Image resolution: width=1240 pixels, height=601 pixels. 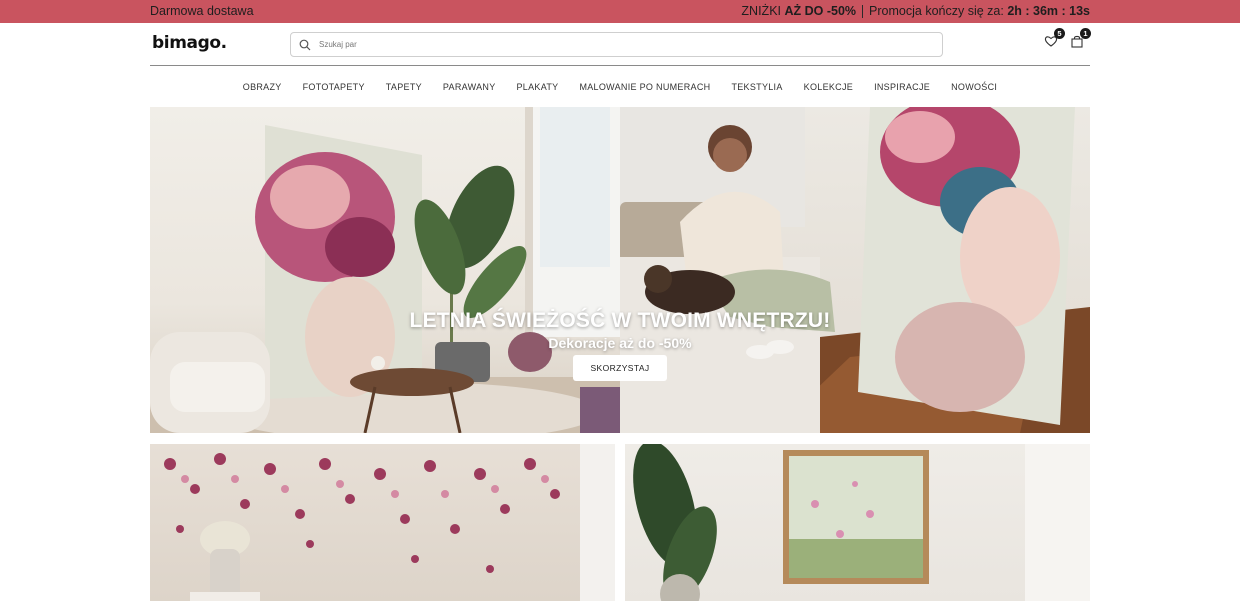 What do you see at coordinates (857, 522) in the screenshot?
I see `tile-framed-meadow-print` at bounding box center [857, 522].